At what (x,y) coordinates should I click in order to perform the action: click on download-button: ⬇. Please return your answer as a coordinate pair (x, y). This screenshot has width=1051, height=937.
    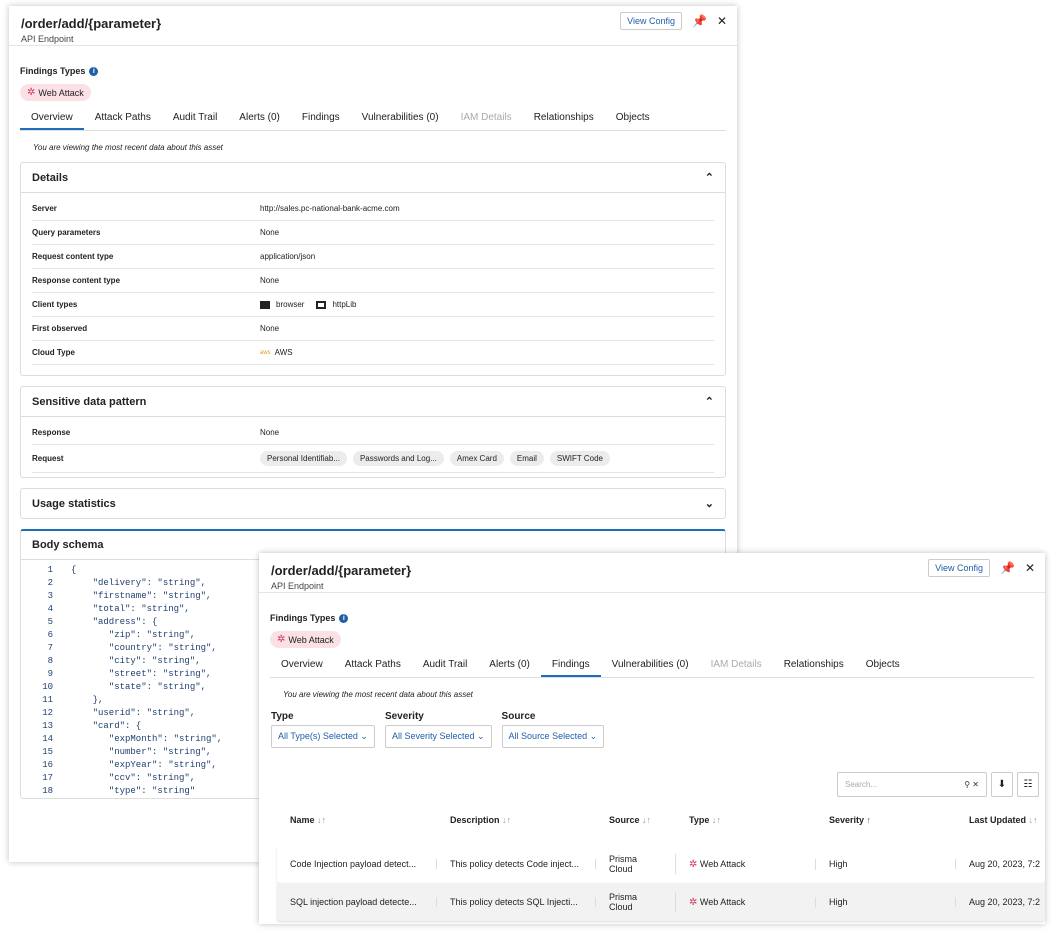
    Looking at the image, I should click on (1002, 784).